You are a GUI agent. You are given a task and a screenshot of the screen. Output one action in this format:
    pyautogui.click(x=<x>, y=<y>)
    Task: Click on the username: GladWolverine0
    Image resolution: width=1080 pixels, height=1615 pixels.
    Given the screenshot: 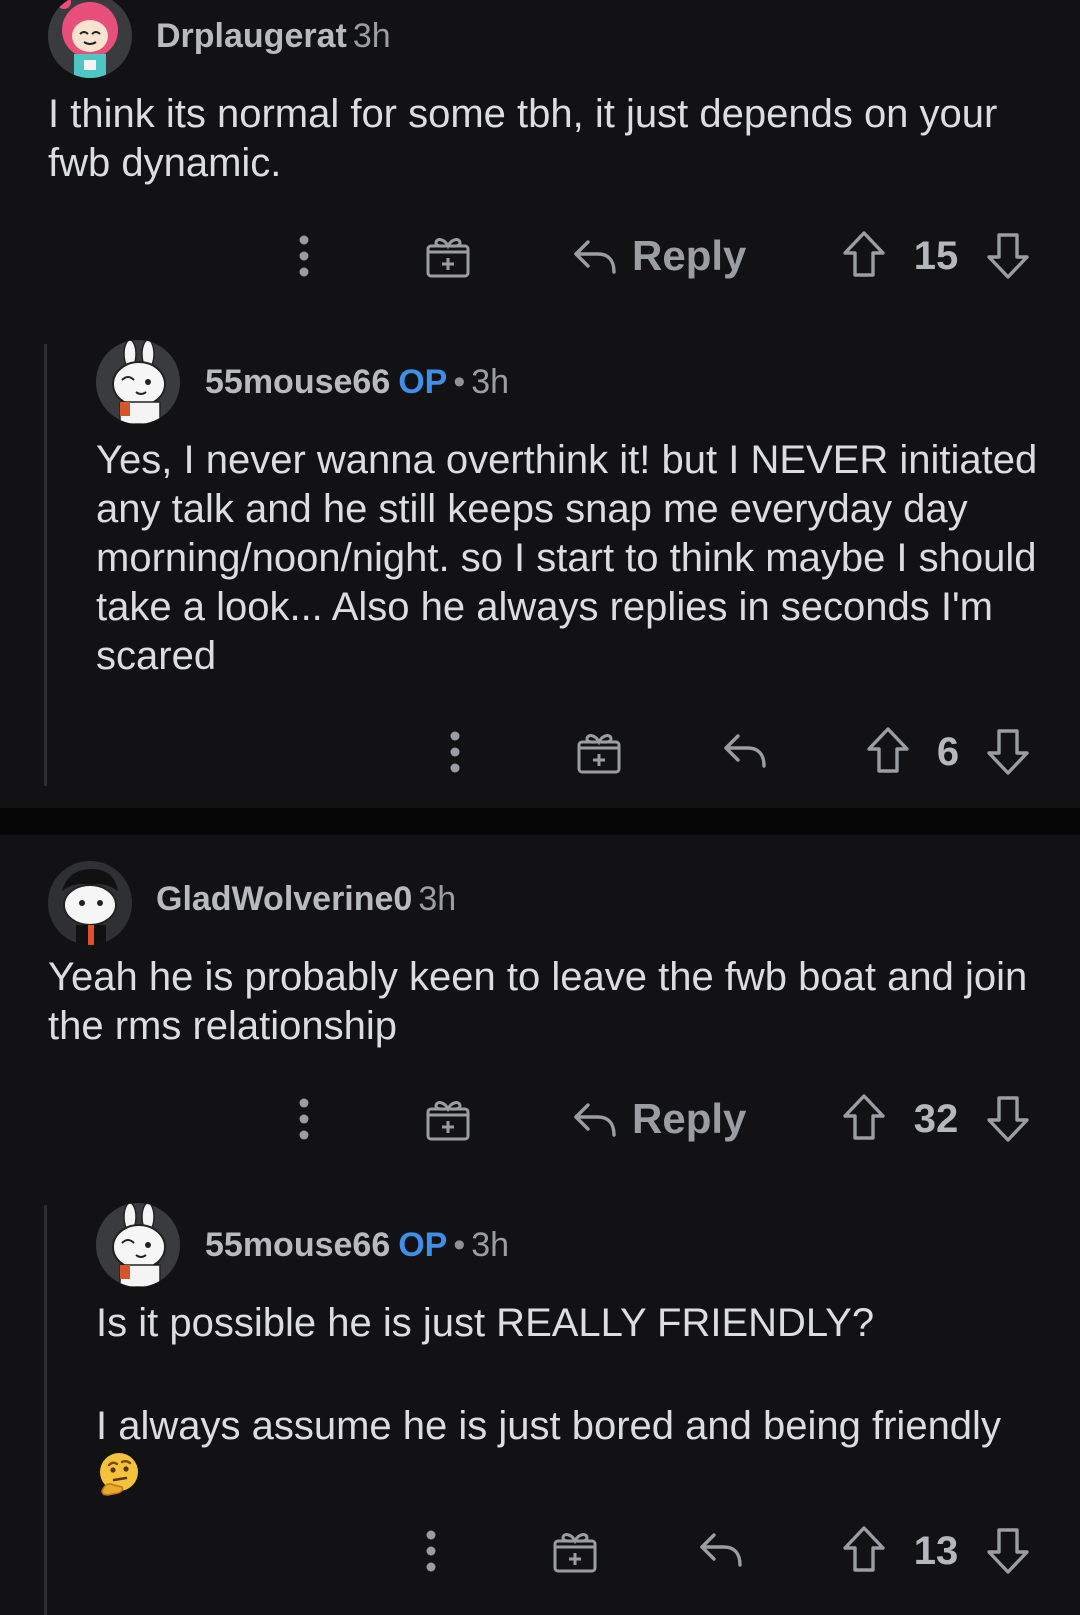 What is the action you would take?
    pyautogui.click(x=284, y=899)
    